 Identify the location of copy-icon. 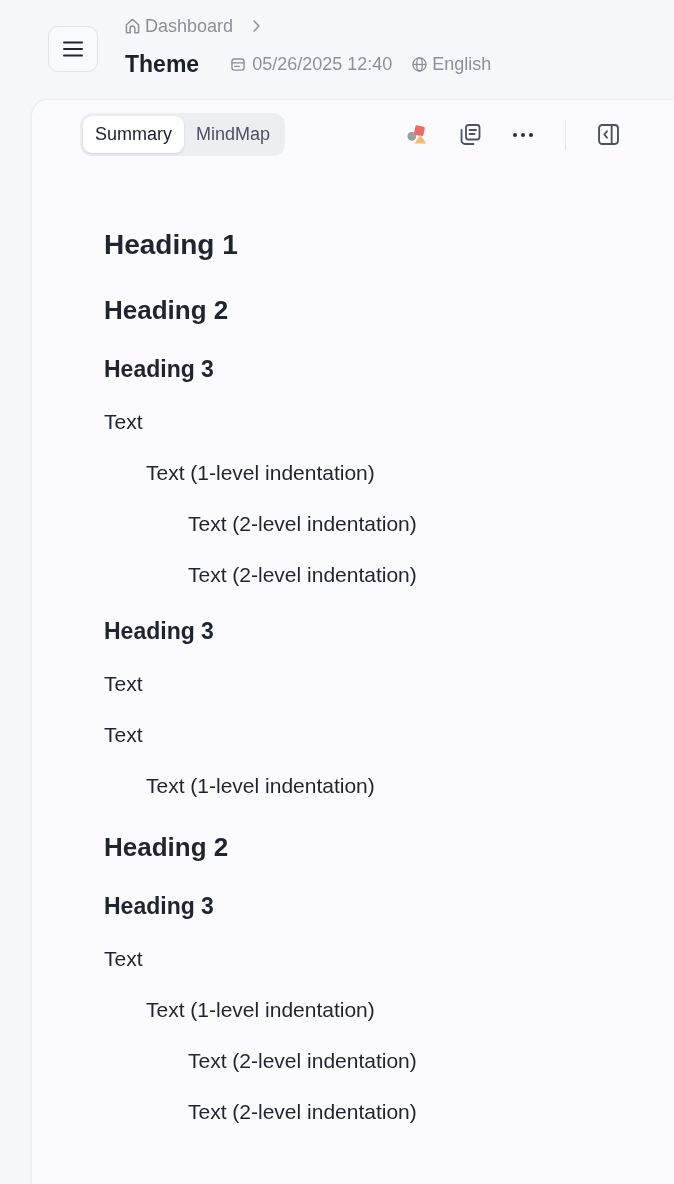
(470, 134).